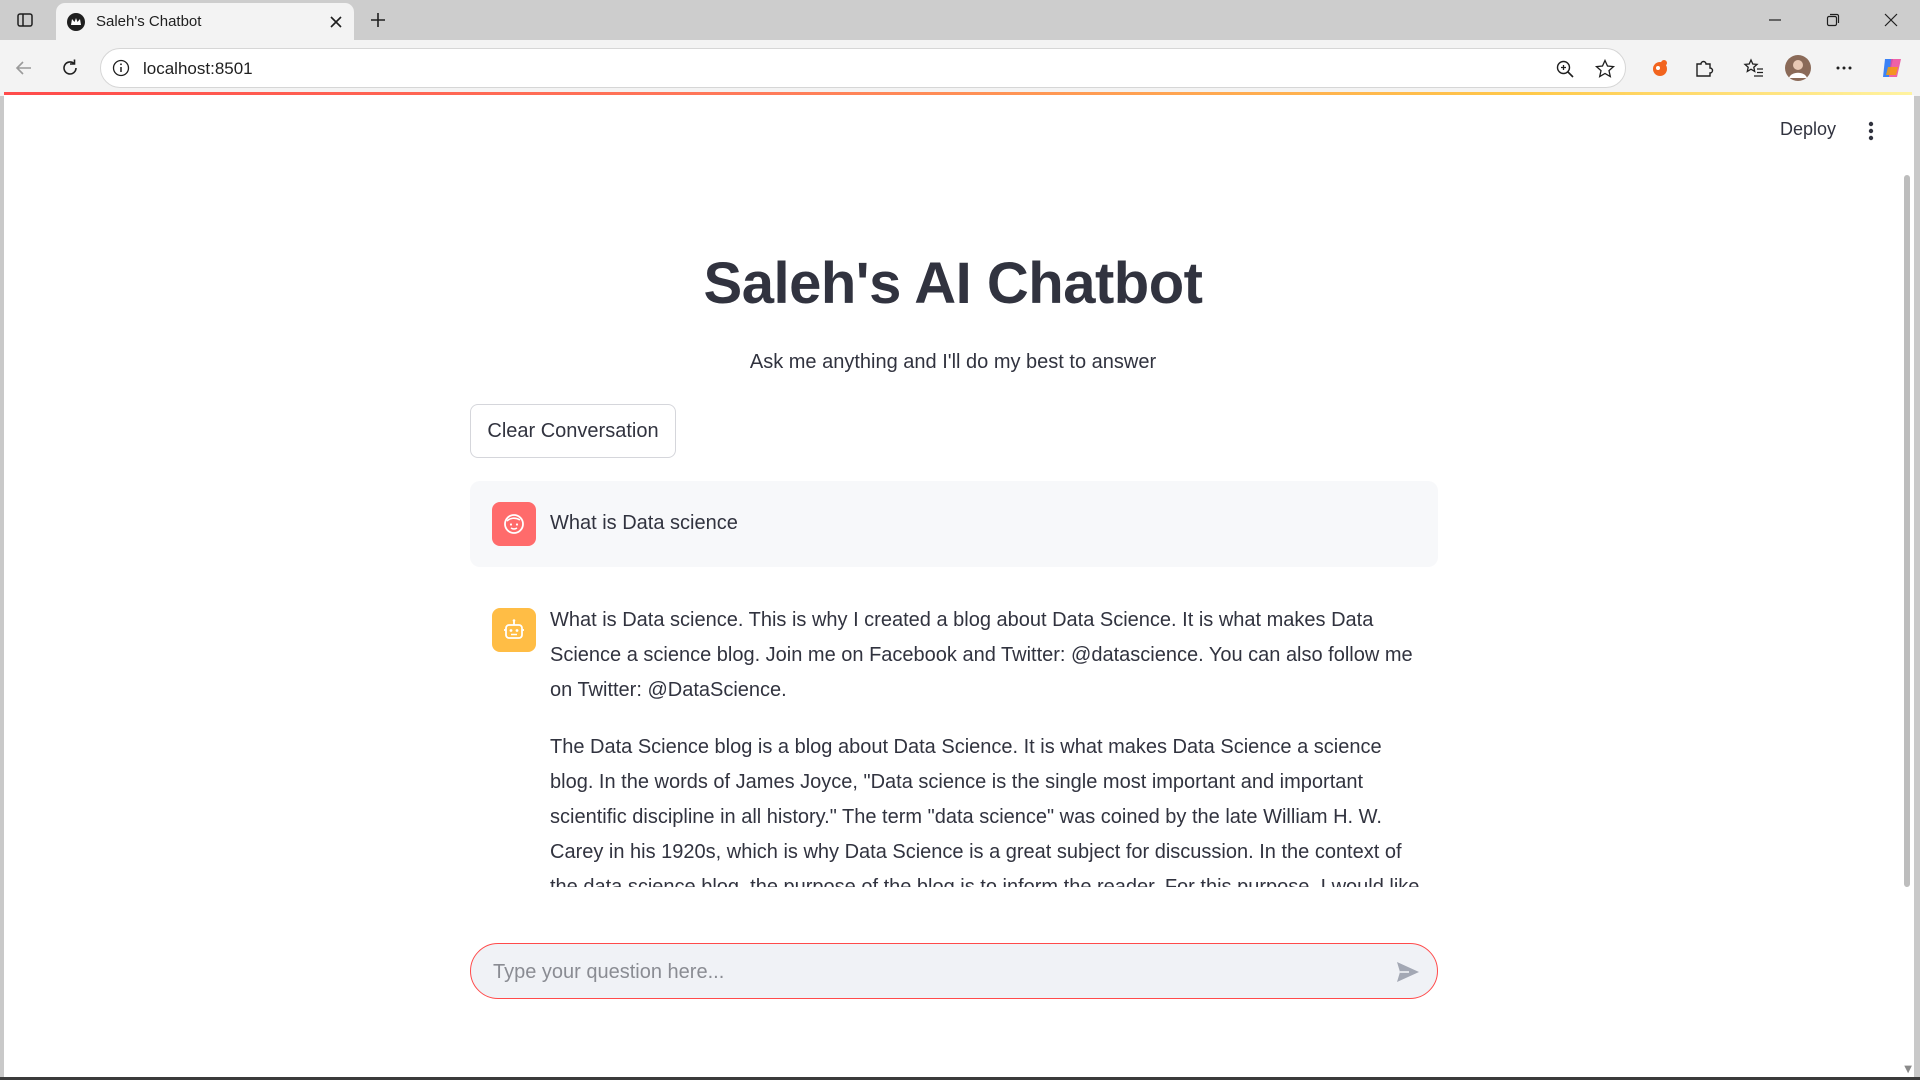 The width and height of the screenshot is (1920, 1080). I want to click on user-avatar, so click(514, 524).